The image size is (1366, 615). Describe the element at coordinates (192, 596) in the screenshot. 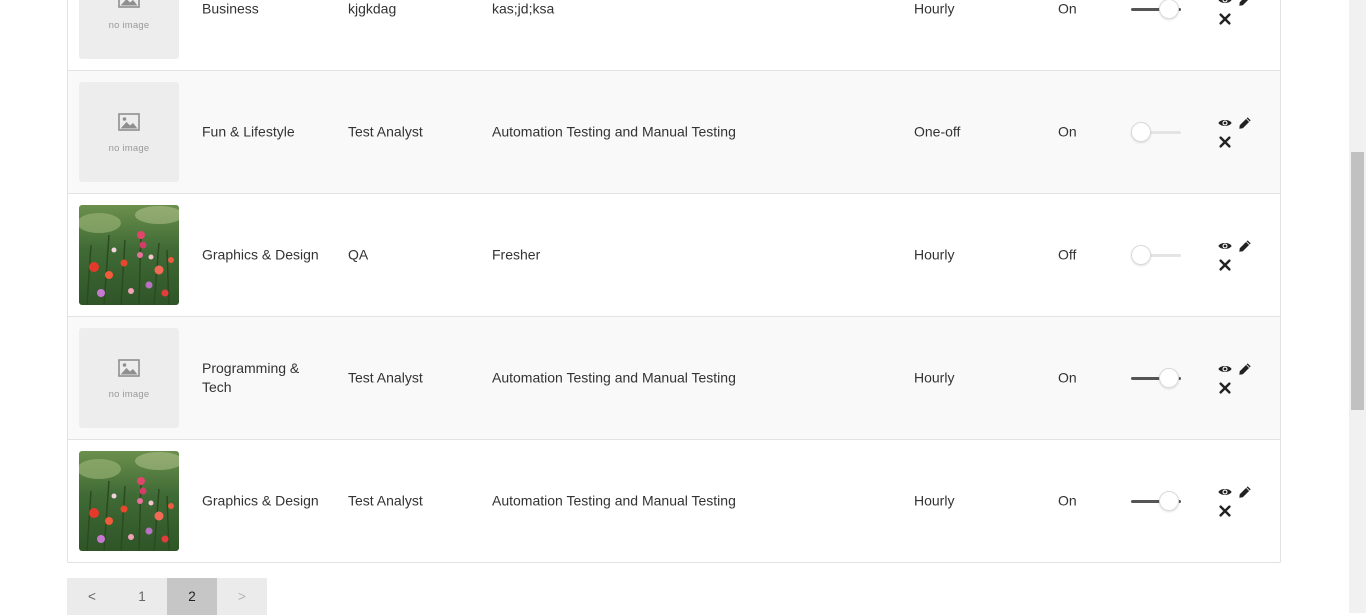

I see `page-2-button: 2` at that location.